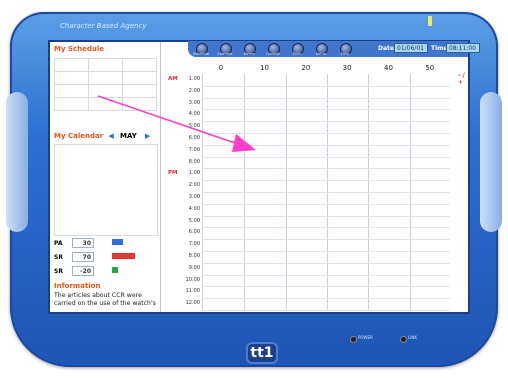 The width and height of the screenshot is (508, 378). I want to click on power-label: POWER, so click(365, 337).